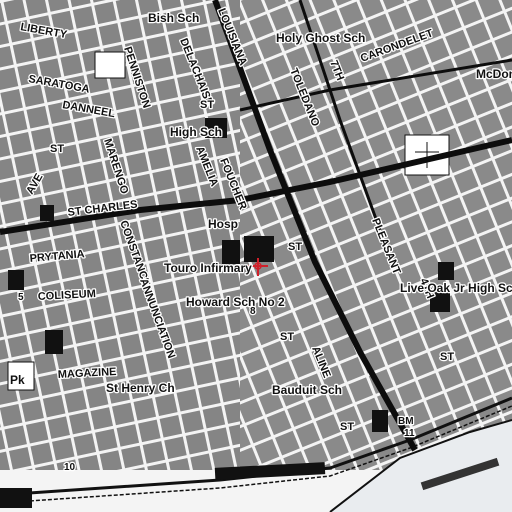 The image size is (512, 512). Describe the element at coordinates (409, 433) in the screenshot. I see `label-number-11: 11` at that location.